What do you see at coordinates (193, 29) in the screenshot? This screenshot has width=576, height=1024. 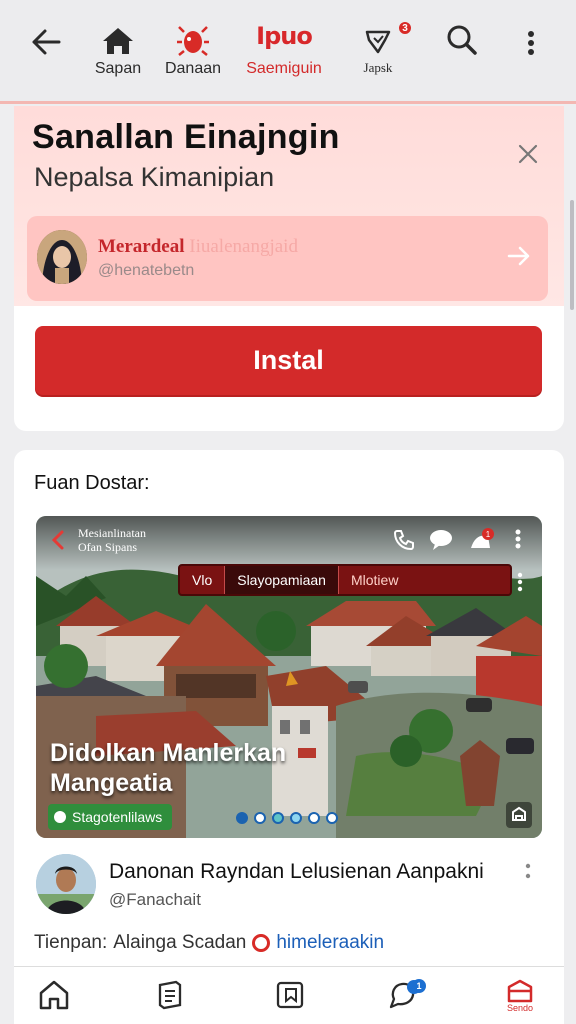 I see `bug-icon` at bounding box center [193, 29].